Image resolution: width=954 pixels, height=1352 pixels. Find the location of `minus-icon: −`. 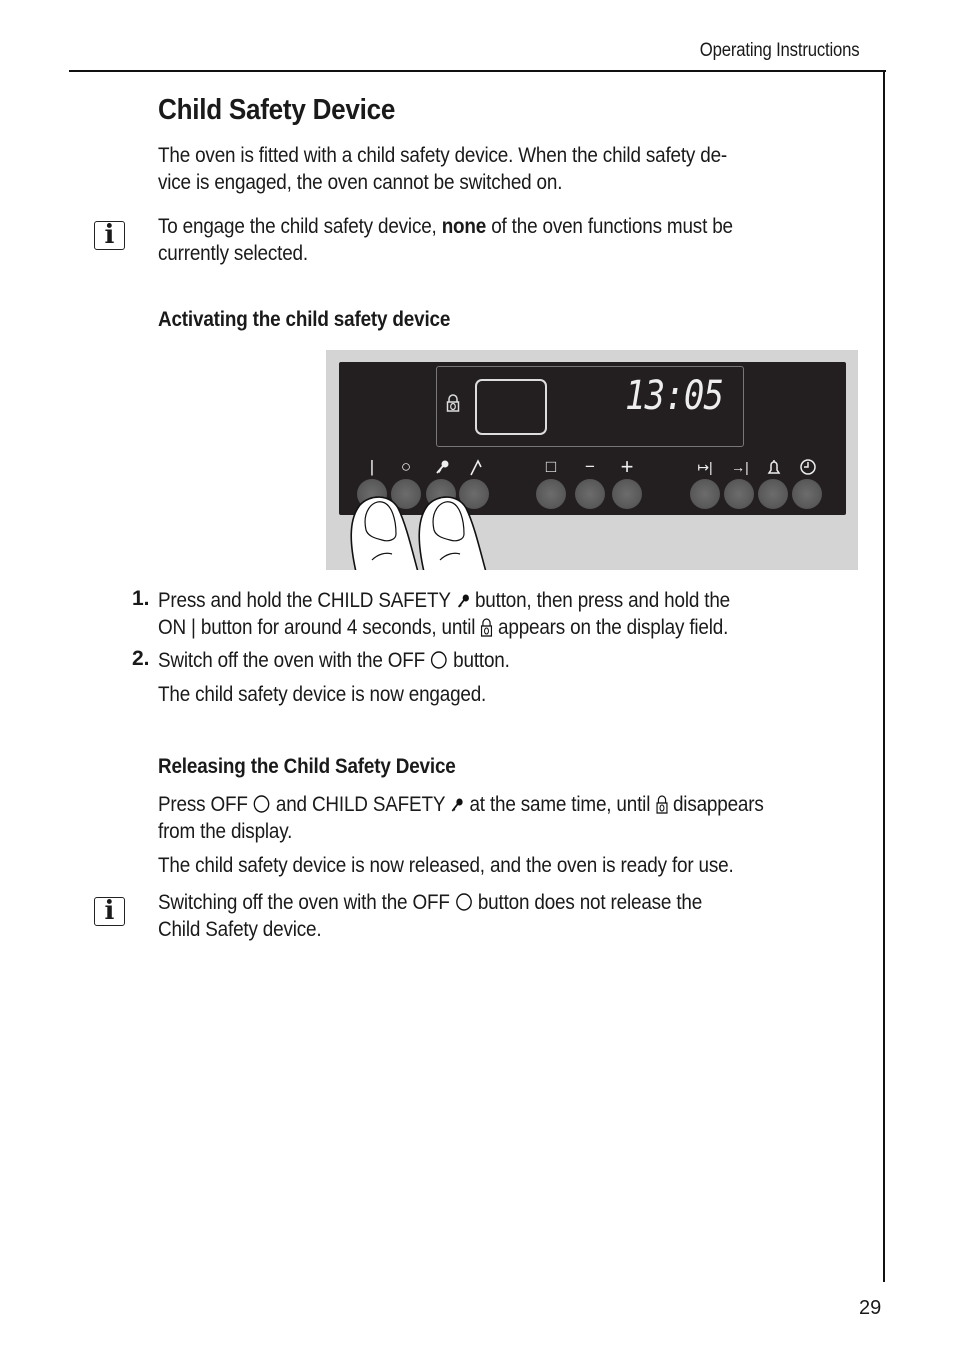

minus-icon: − is located at coordinates (590, 466).